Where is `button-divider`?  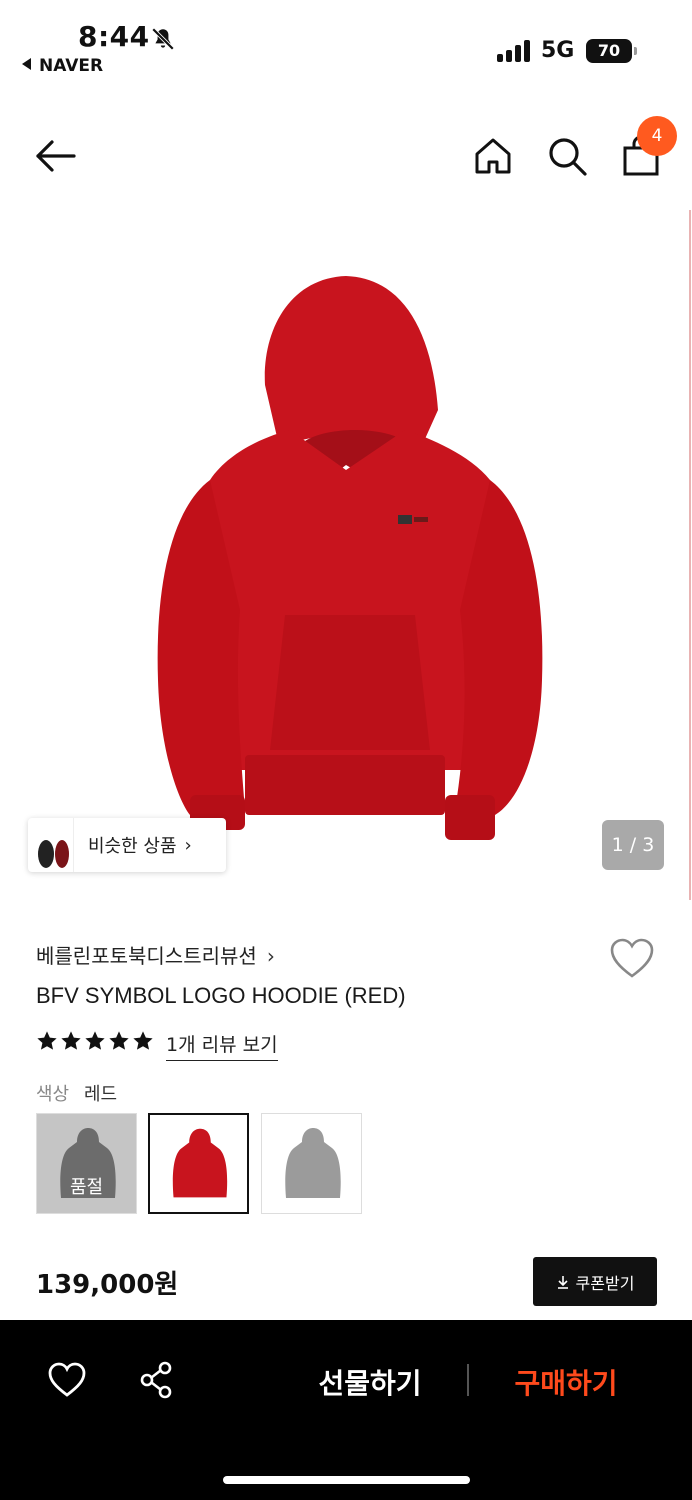 button-divider is located at coordinates (468, 1380).